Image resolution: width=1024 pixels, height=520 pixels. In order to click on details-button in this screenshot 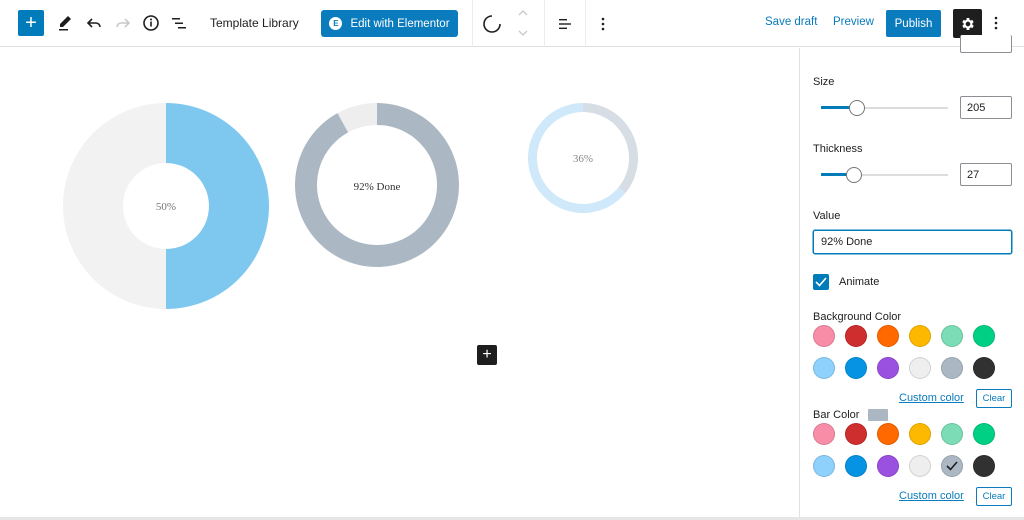, I will do `click(151, 23)`.